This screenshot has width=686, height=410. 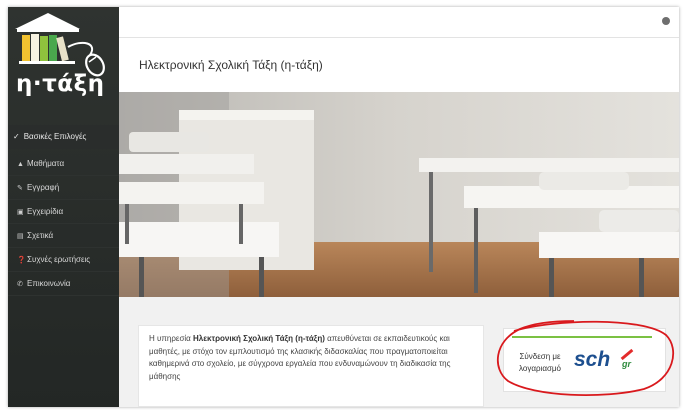 What do you see at coordinates (21, 260) in the screenshot?
I see `question-circle-icon: ❓` at bounding box center [21, 260].